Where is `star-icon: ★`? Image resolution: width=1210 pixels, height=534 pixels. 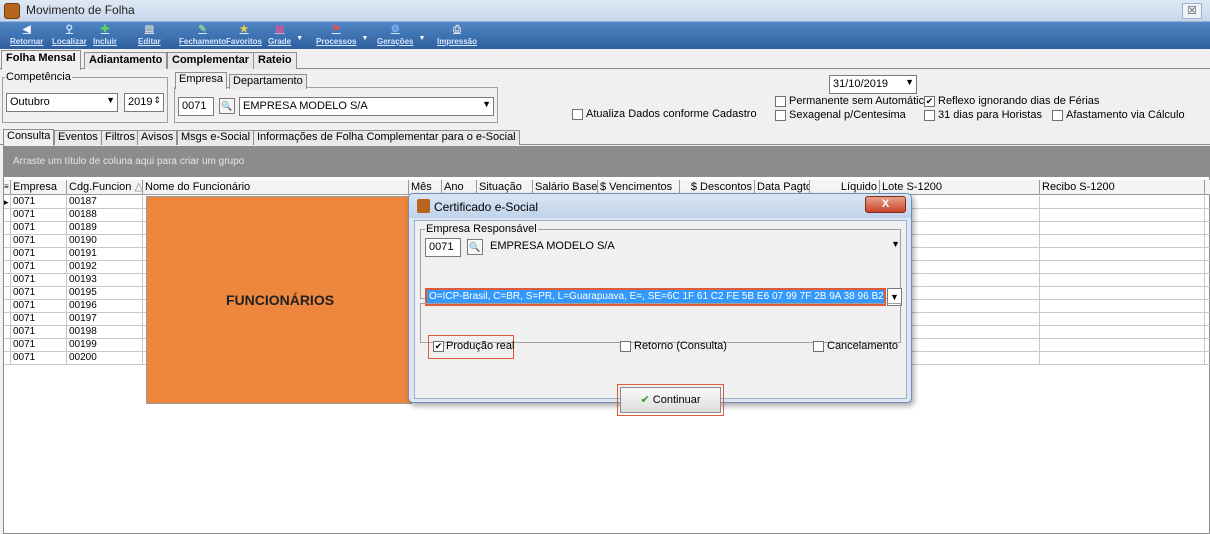 star-icon: ★ is located at coordinates (244, 29).